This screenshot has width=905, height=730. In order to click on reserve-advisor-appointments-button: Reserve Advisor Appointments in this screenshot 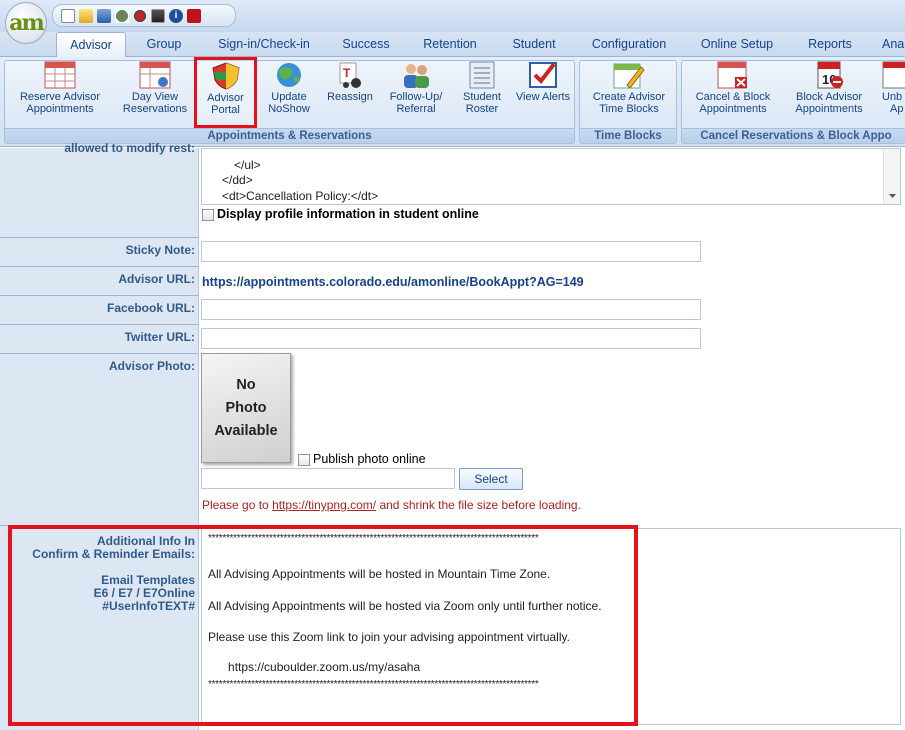, I will do `click(60, 88)`.